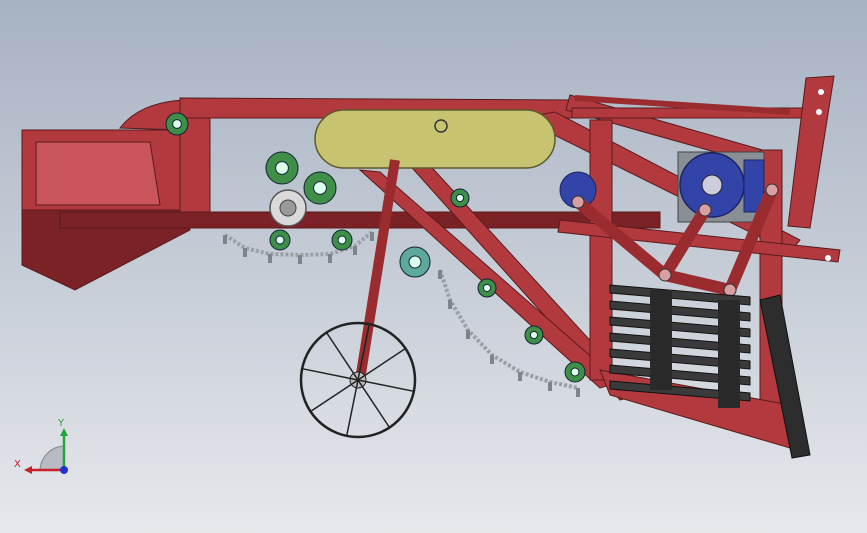  I want to click on bearing, so click(288, 208).